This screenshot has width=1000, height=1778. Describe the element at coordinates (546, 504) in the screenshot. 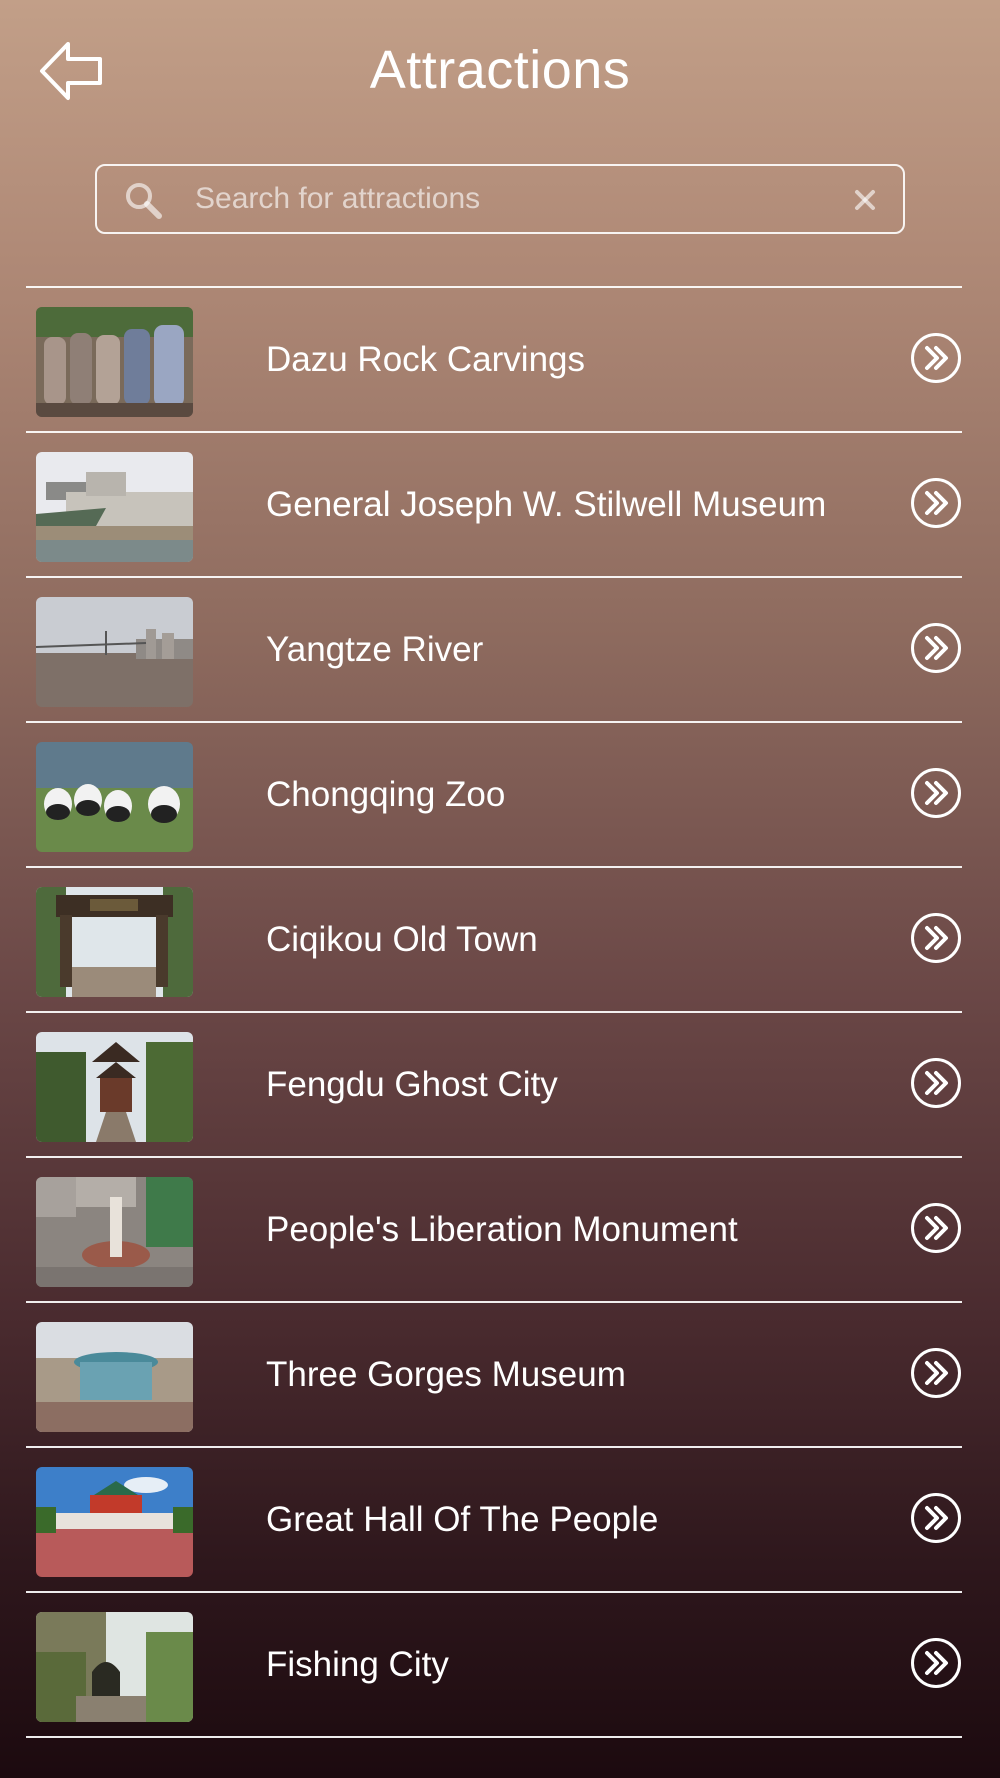

I see `attraction-name: General Joseph W. Stilwell Museum` at that location.